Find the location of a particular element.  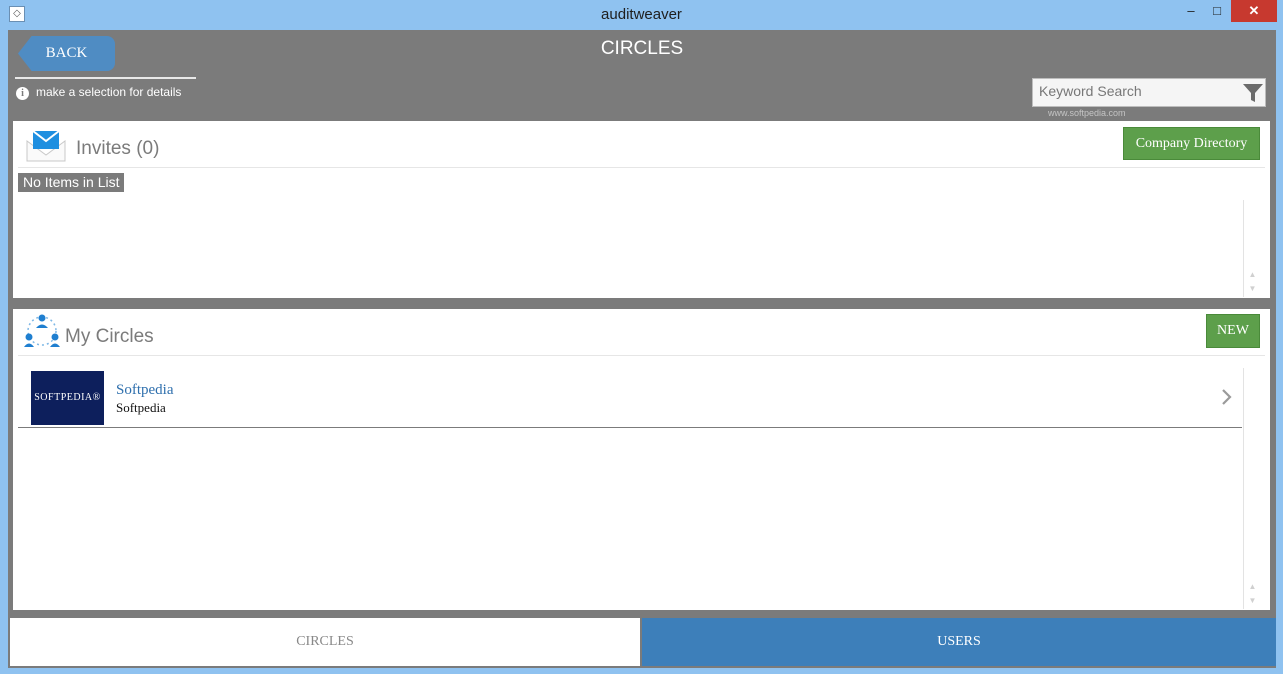

window-titlebar: ◇ auditweaver – □ ✕ is located at coordinates (641, 15).